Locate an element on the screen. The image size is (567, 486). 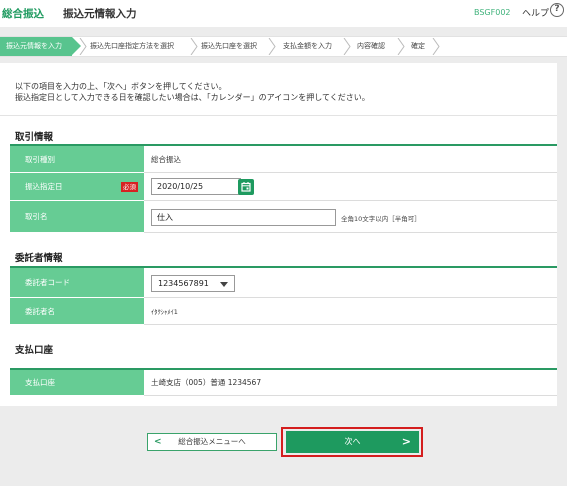
help-link: ヘルプ is located at coordinates (535, 12).